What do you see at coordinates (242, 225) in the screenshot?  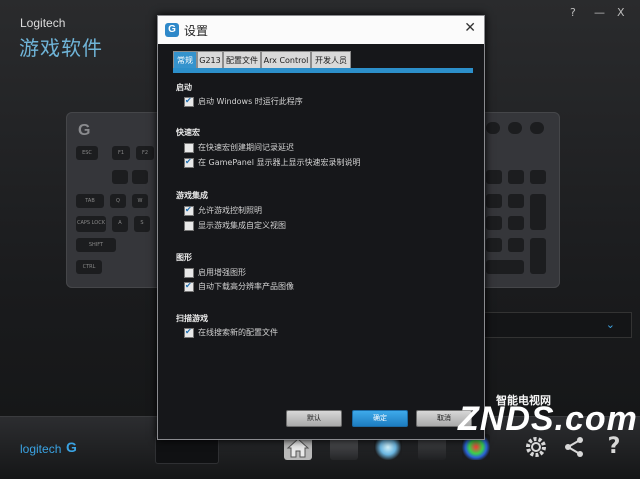 I see `option-label: 显示游戏集成自定义视图` at bounding box center [242, 225].